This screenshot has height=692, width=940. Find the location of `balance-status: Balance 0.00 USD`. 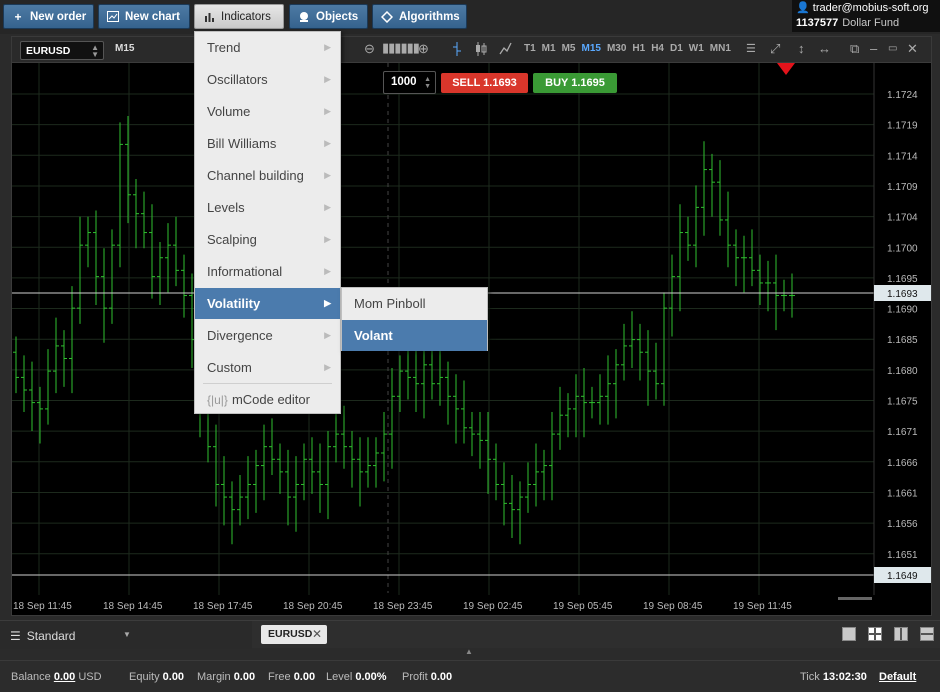

balance-status: Balance 0.00 USD is located at coordinates (56, 677).